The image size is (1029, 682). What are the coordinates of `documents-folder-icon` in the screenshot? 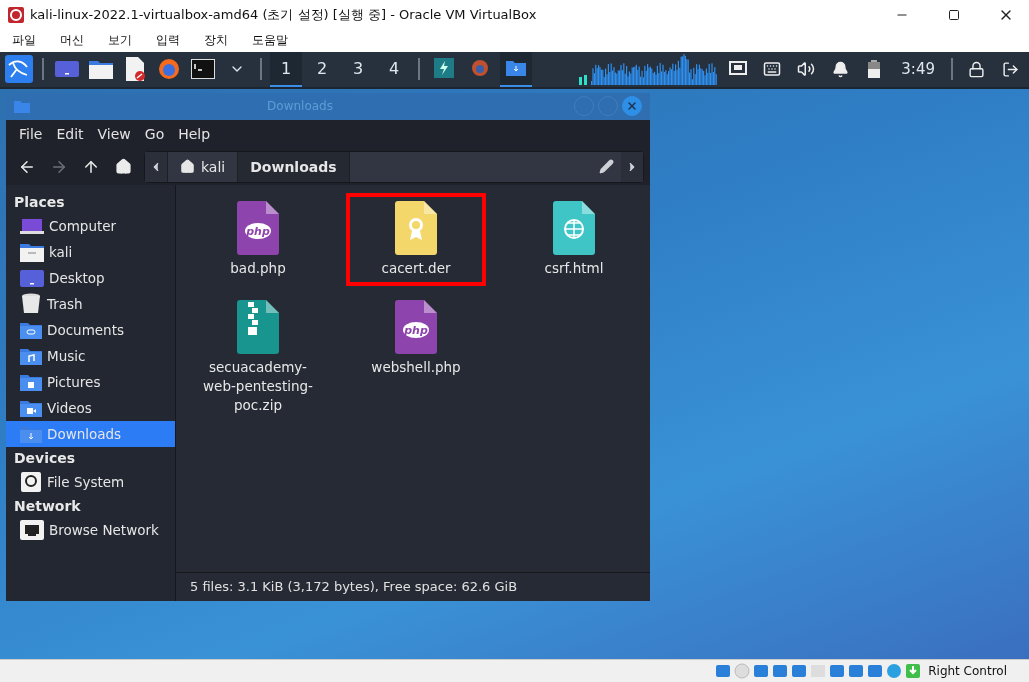 It's located at (31, 329).